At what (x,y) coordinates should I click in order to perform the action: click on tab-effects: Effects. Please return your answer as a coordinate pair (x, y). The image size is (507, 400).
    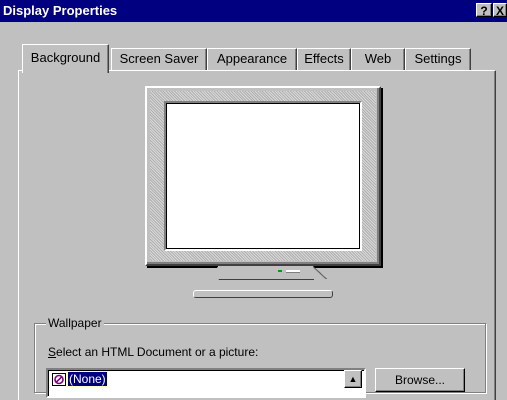
    Looking at the image, I should click on (324, 59).